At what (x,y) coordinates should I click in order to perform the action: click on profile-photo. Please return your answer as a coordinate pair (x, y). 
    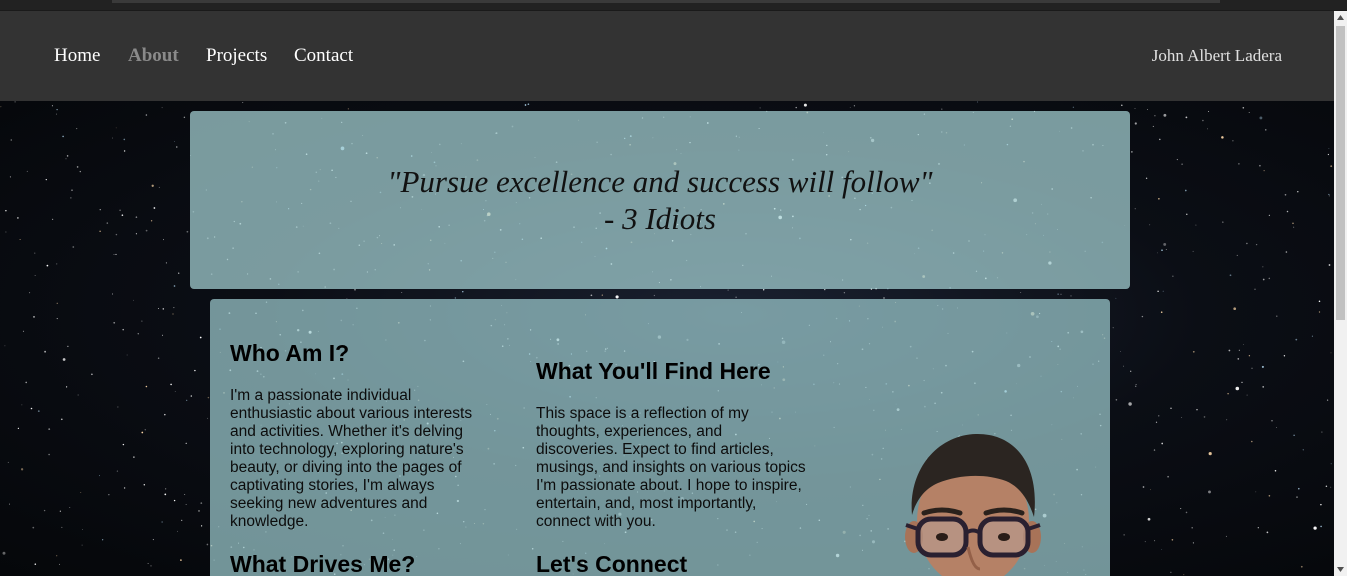
    Looking at the image, I should click on (973, 504).